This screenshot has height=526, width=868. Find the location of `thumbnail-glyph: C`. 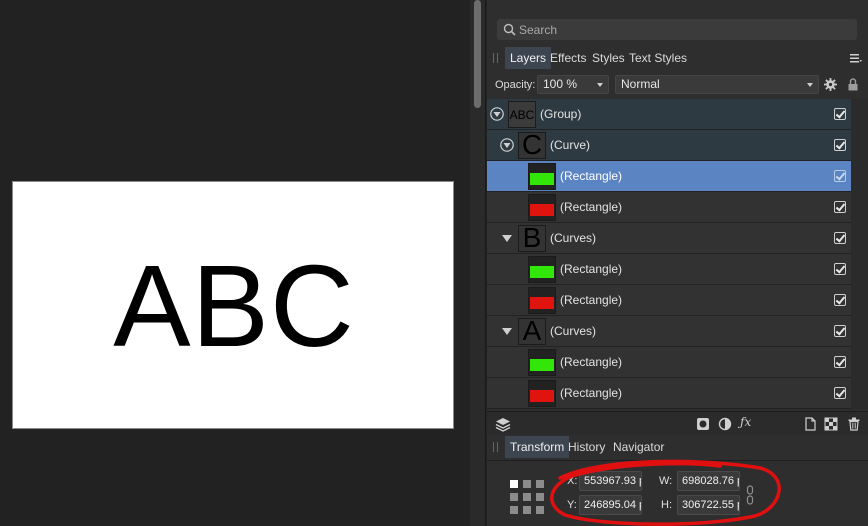

thumbnail-glyph: C is located at coordinates (532, 145).